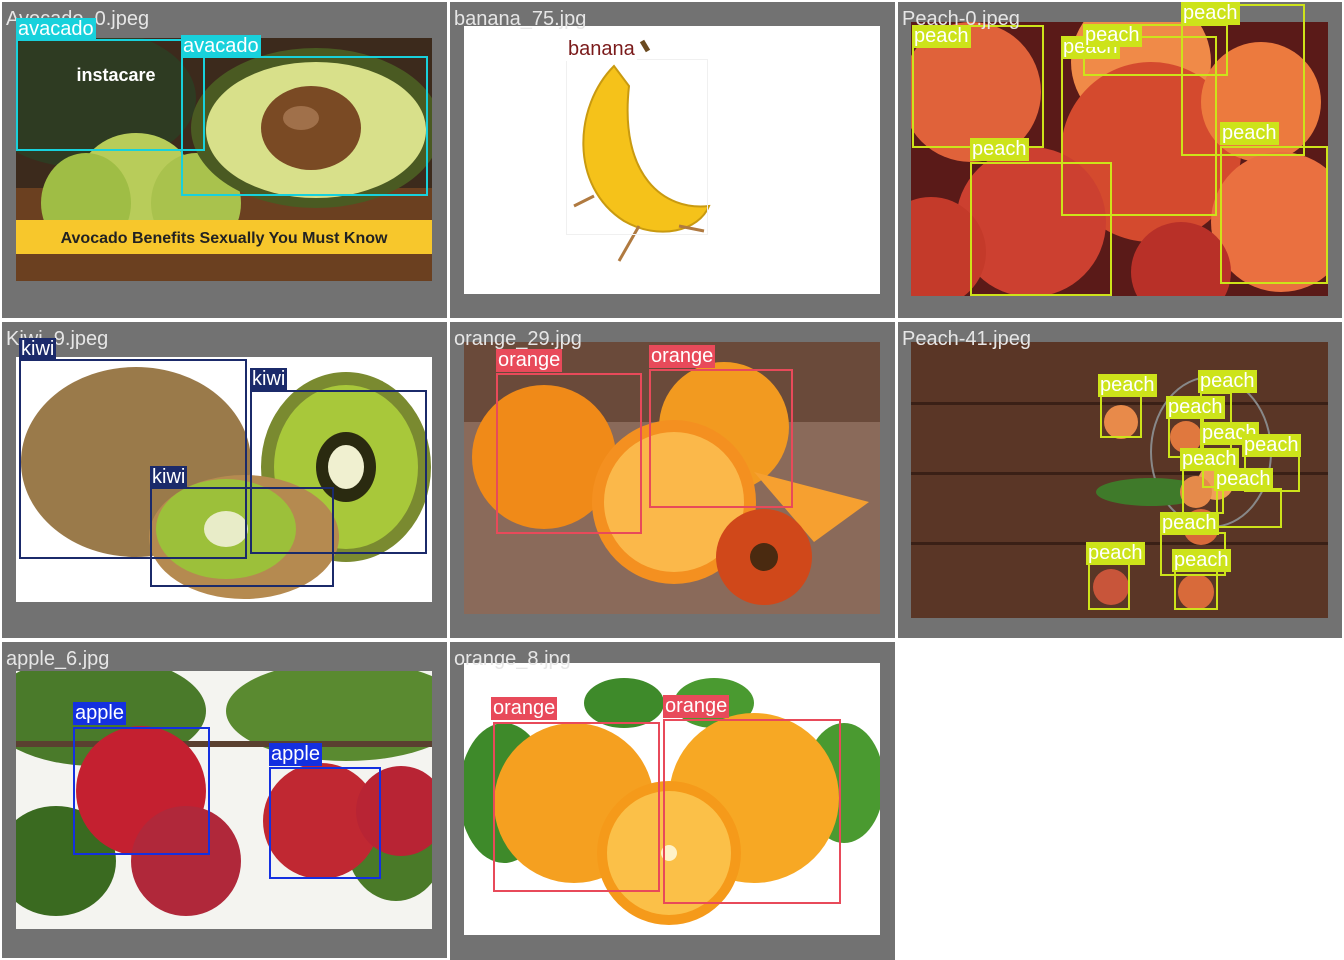  What do you see at coordinates (601, 49) in the screenshot?
I see `bbox-label: banana` at bounding box center [601, 49].